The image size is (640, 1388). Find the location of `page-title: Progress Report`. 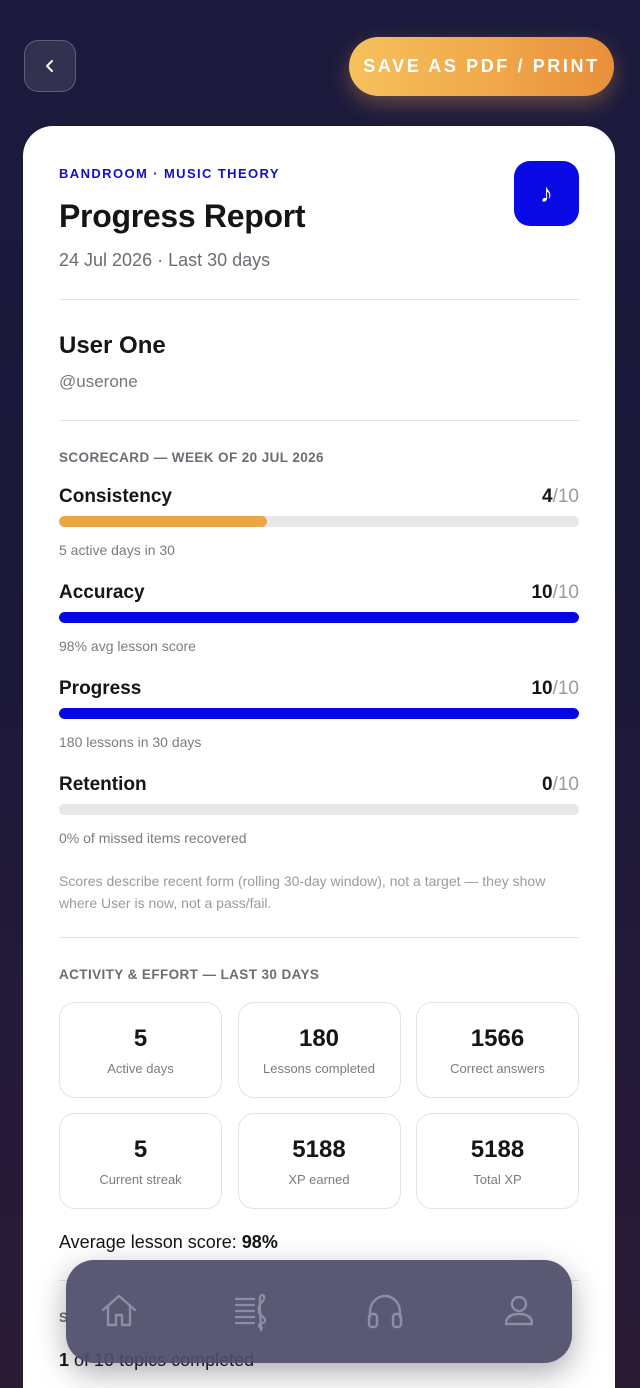

page-title: Progress Report is located at coordinates (182, 216).